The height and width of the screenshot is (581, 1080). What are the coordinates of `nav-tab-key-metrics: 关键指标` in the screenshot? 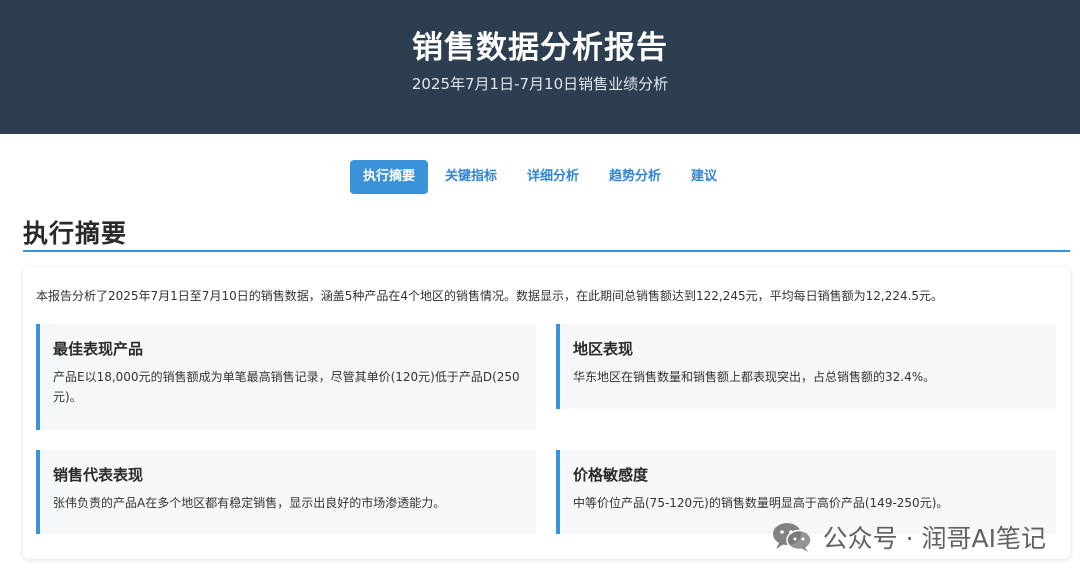 It's located at (471, 177).